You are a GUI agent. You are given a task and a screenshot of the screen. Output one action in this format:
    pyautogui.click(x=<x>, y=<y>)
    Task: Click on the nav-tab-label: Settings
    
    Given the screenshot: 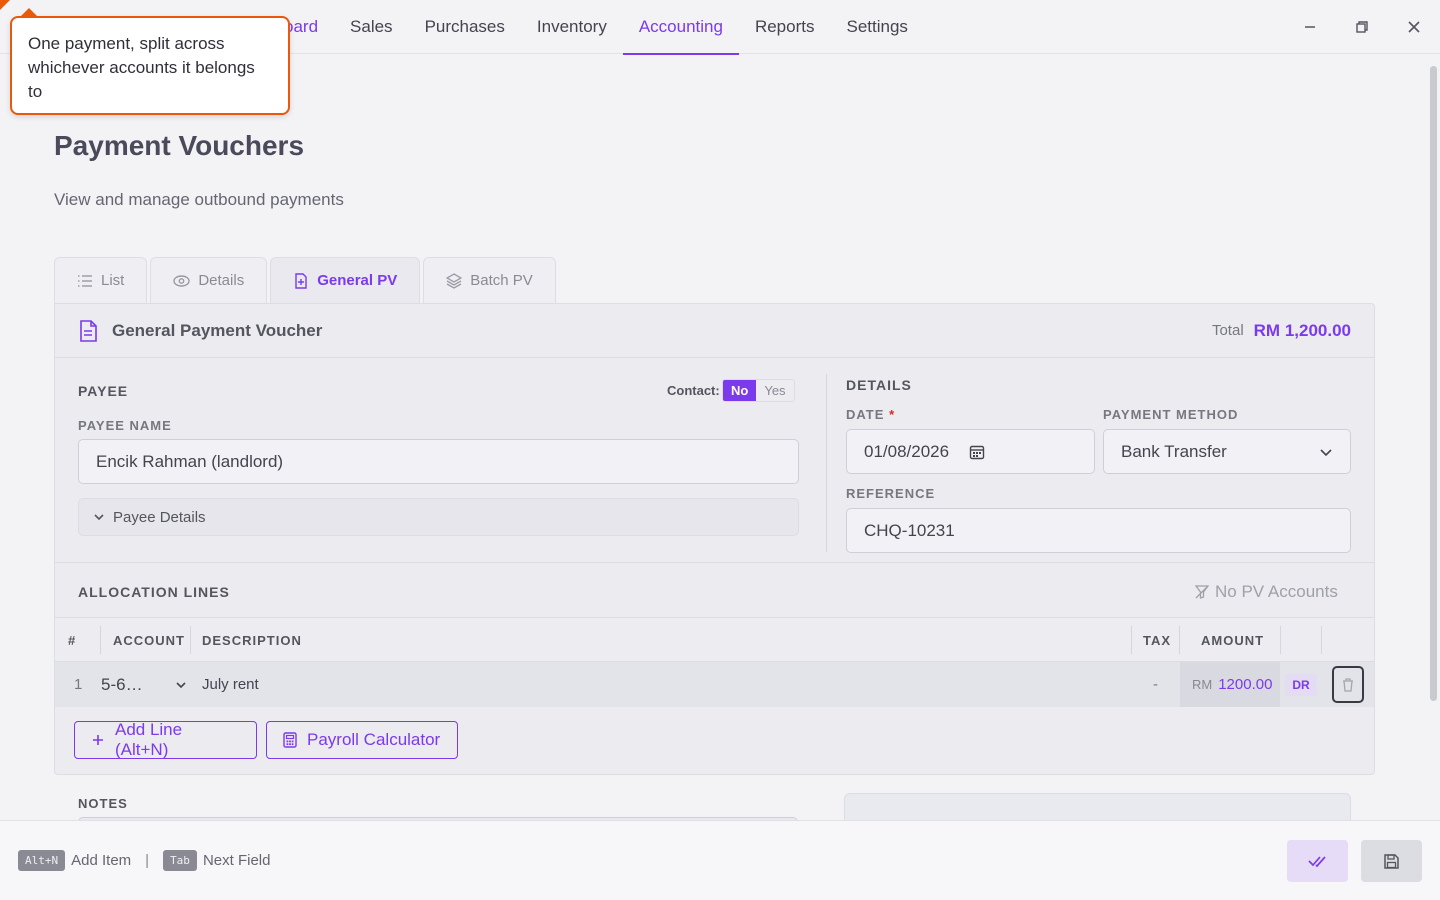 What is the action you would take?
    pyautogui.click(x=877, y=26)
    